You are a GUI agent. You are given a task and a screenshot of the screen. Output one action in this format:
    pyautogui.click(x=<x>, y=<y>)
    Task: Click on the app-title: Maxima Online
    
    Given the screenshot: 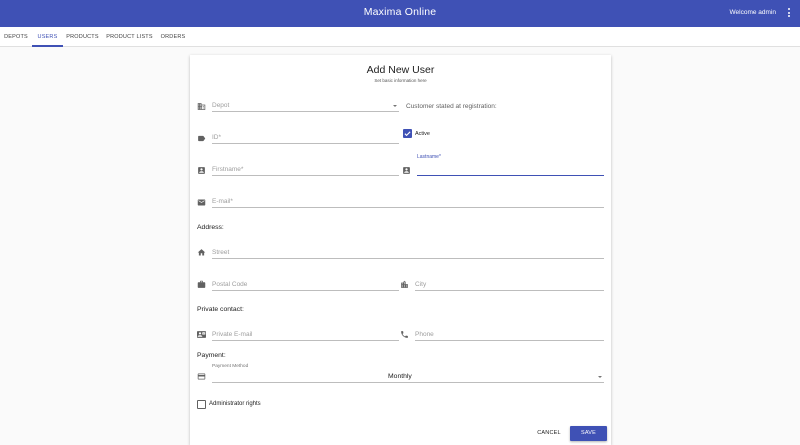 What is the action you would take?
    pyautogui.click(x=400, y=12)
    